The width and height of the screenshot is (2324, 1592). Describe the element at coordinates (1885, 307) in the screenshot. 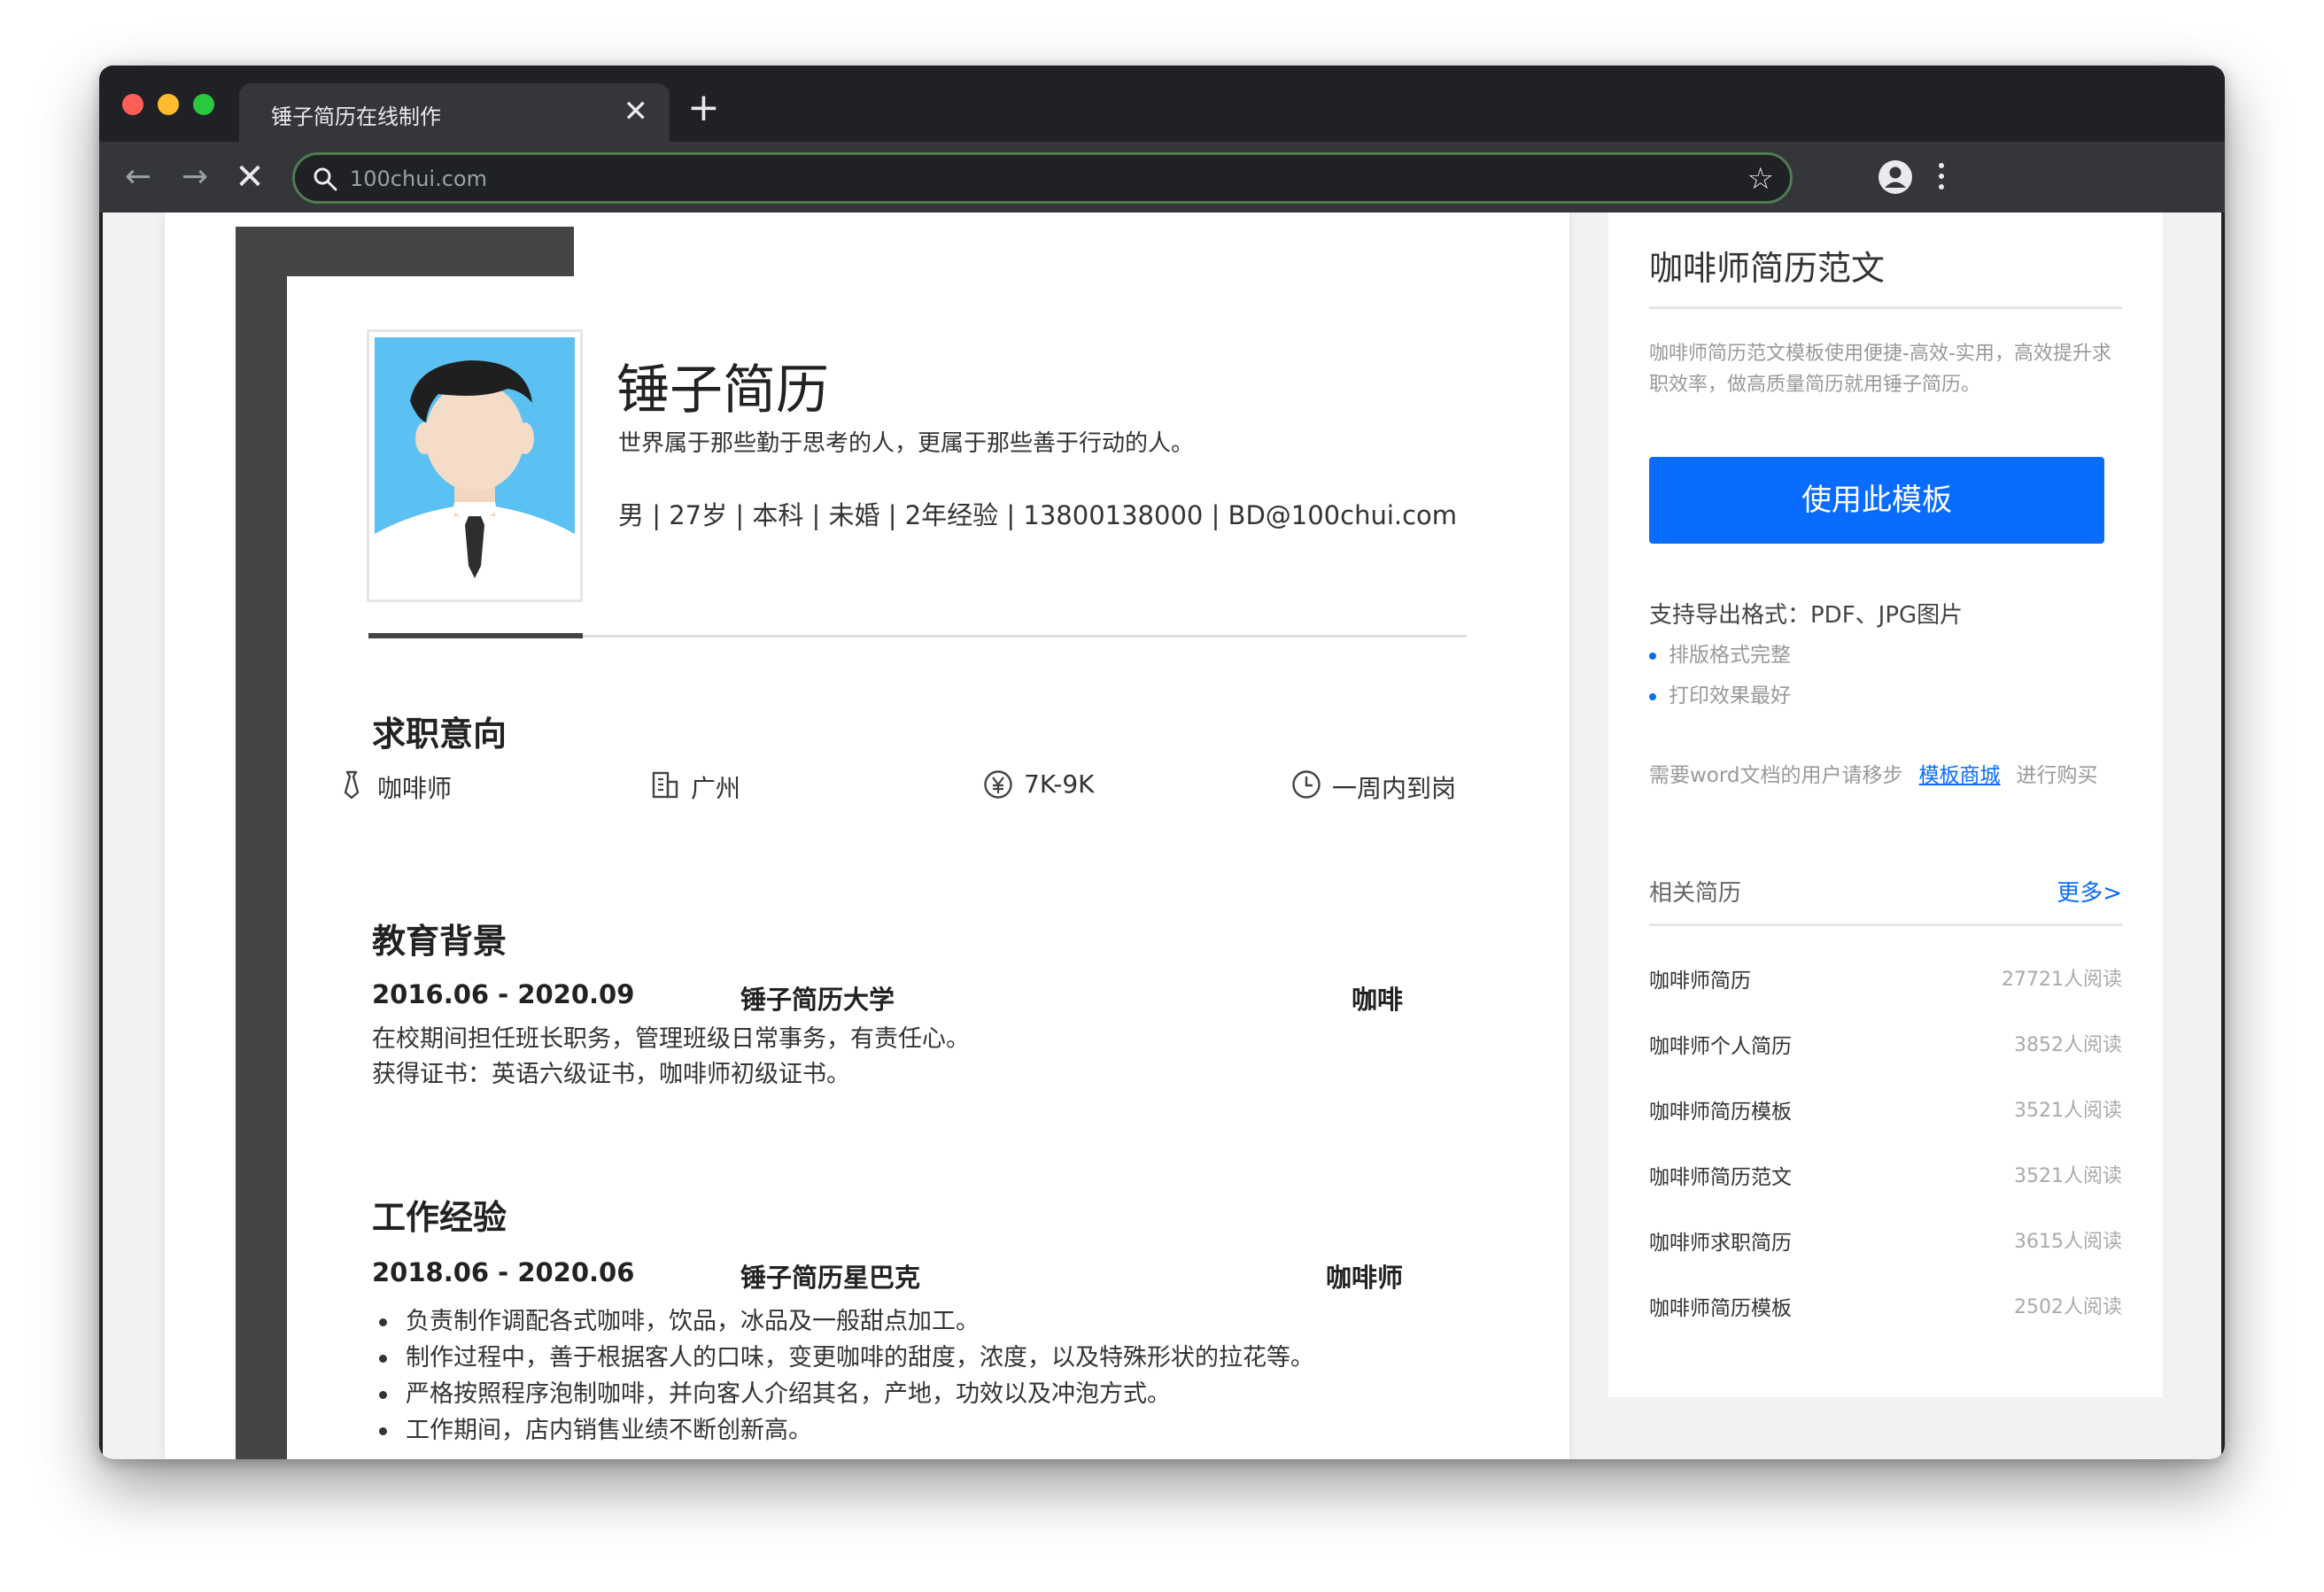

I see `sidebar-divider` at that location.